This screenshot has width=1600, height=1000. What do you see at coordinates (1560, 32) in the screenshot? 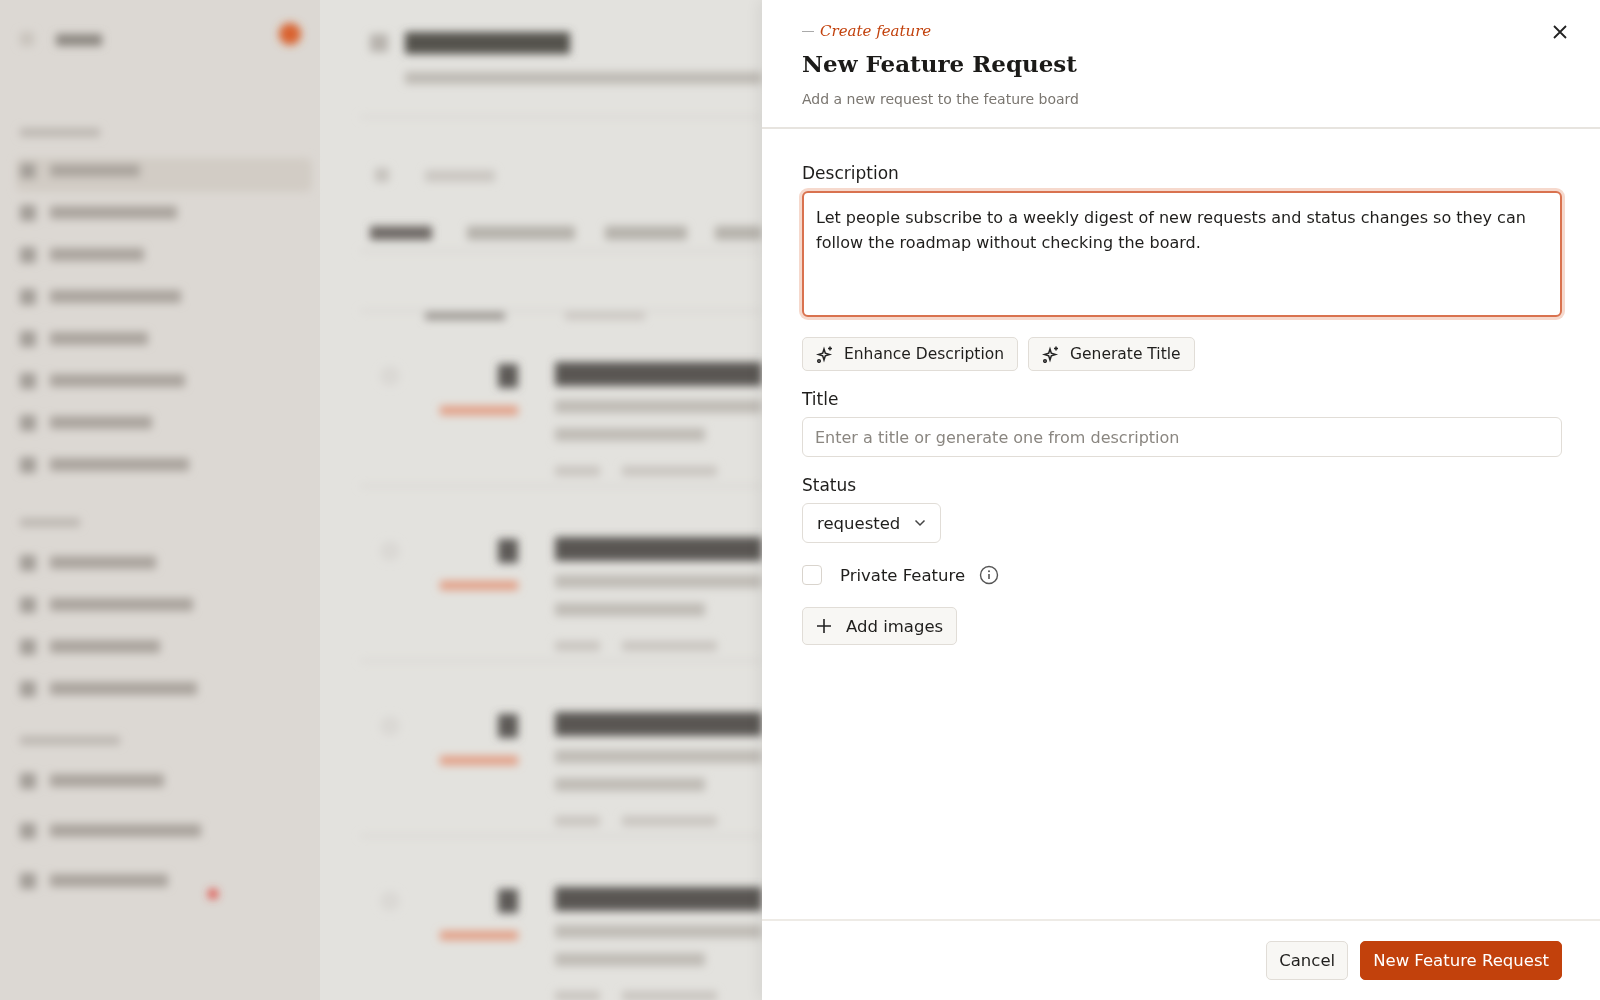
I see `close-icon` at bounding box center [1560, 32].